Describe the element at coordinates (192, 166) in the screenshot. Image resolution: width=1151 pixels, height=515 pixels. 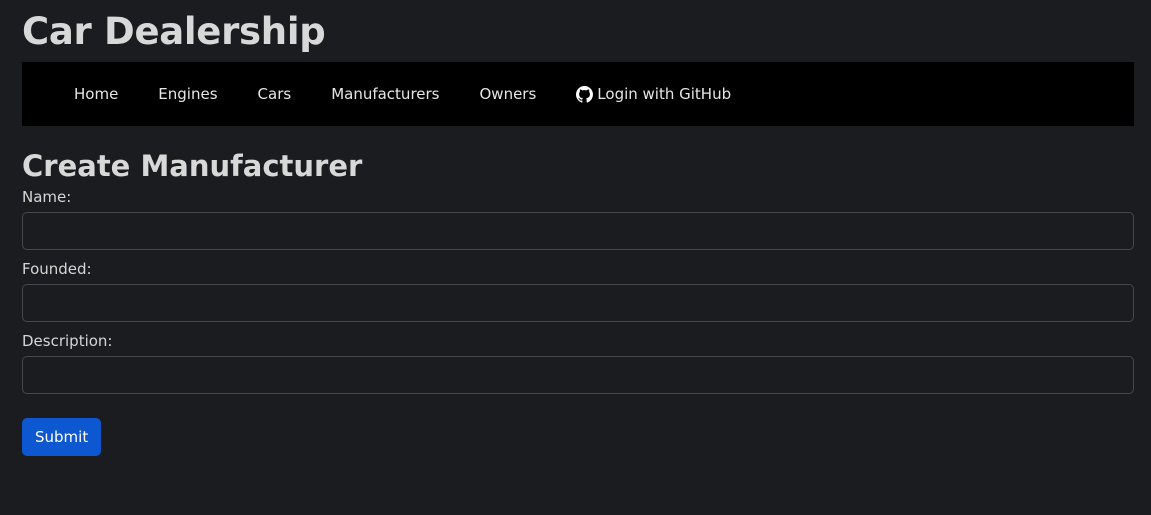
I see `form-title: Create Manufacturer` at that location.